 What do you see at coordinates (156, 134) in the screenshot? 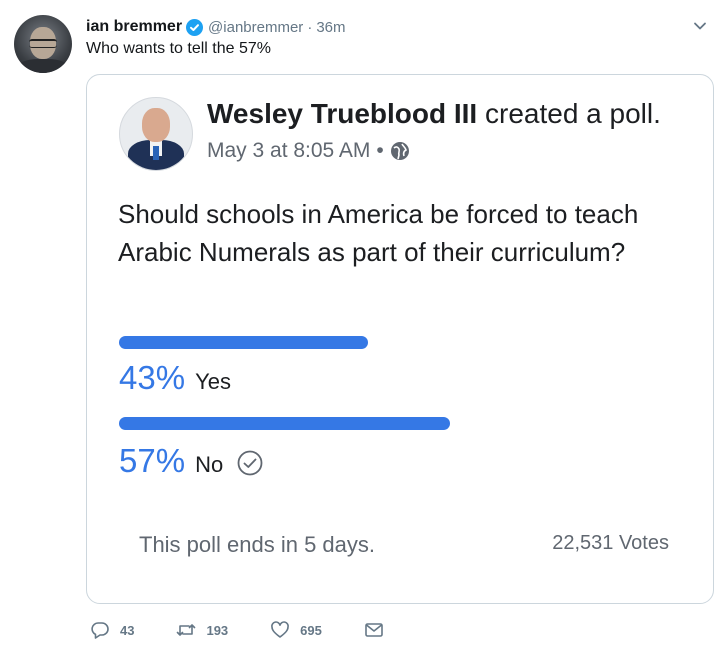
I see `poll-author-avatar` at bounding box center [156, 134].